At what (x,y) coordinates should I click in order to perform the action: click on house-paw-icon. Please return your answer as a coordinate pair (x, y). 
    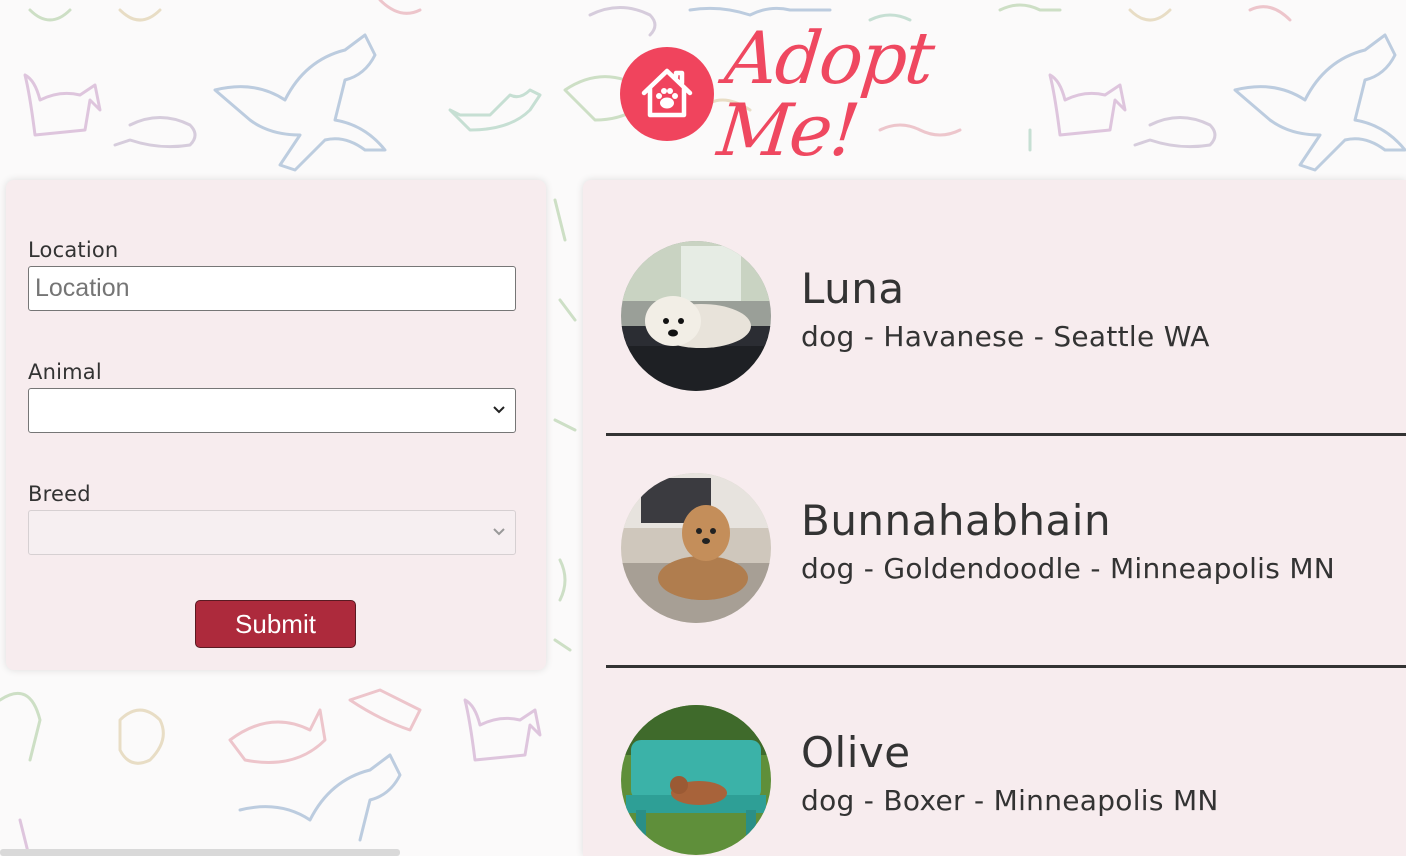
    Looking at the image, I should click on (667, 94).